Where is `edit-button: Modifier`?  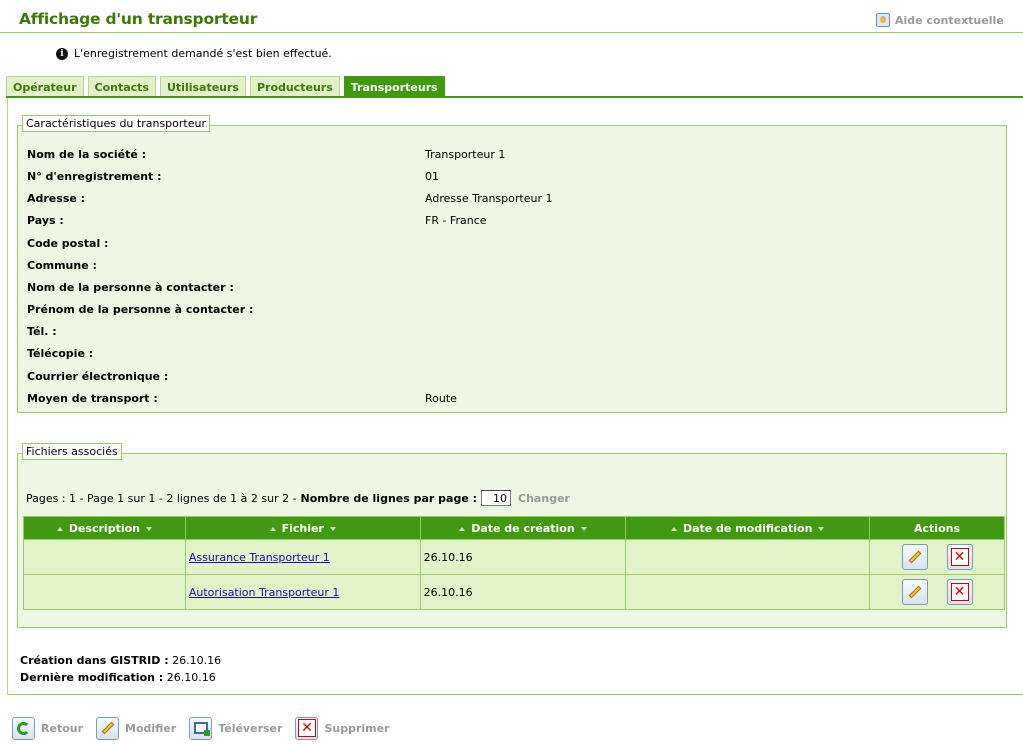
edit-button: Modifier is located at coordinates (136, 728).